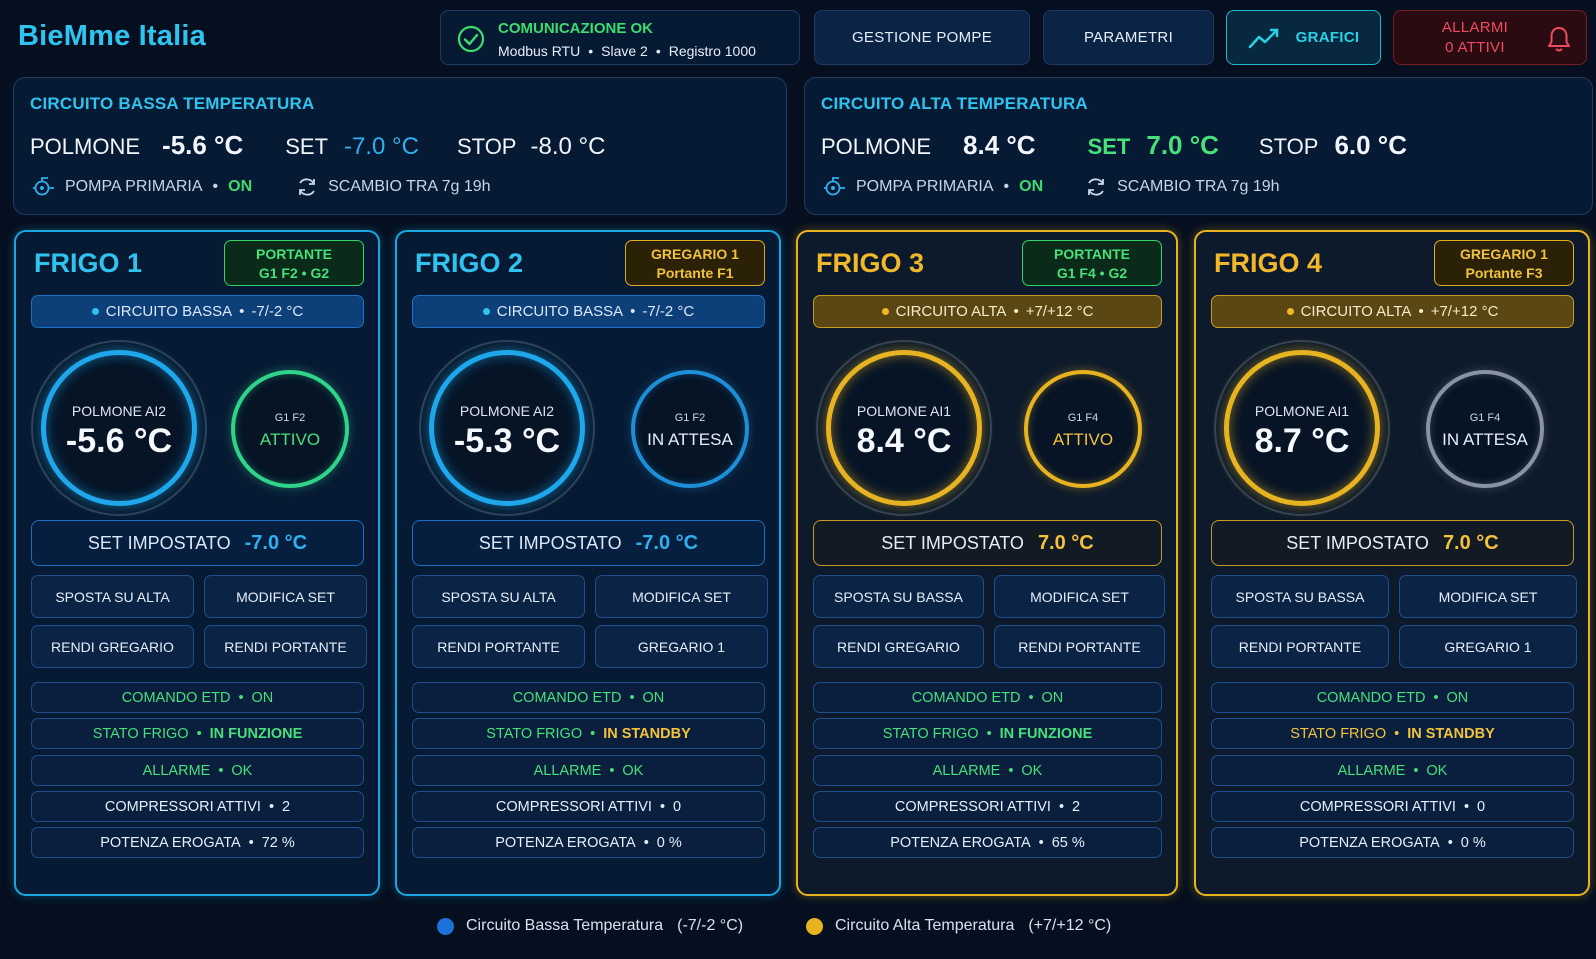 This screenshot has height=959, width=1596. Describe the element at coordinates (290, 429) in the screenshot. I see `compressor-gauge: G1 F2 ATTIVO` at that location.